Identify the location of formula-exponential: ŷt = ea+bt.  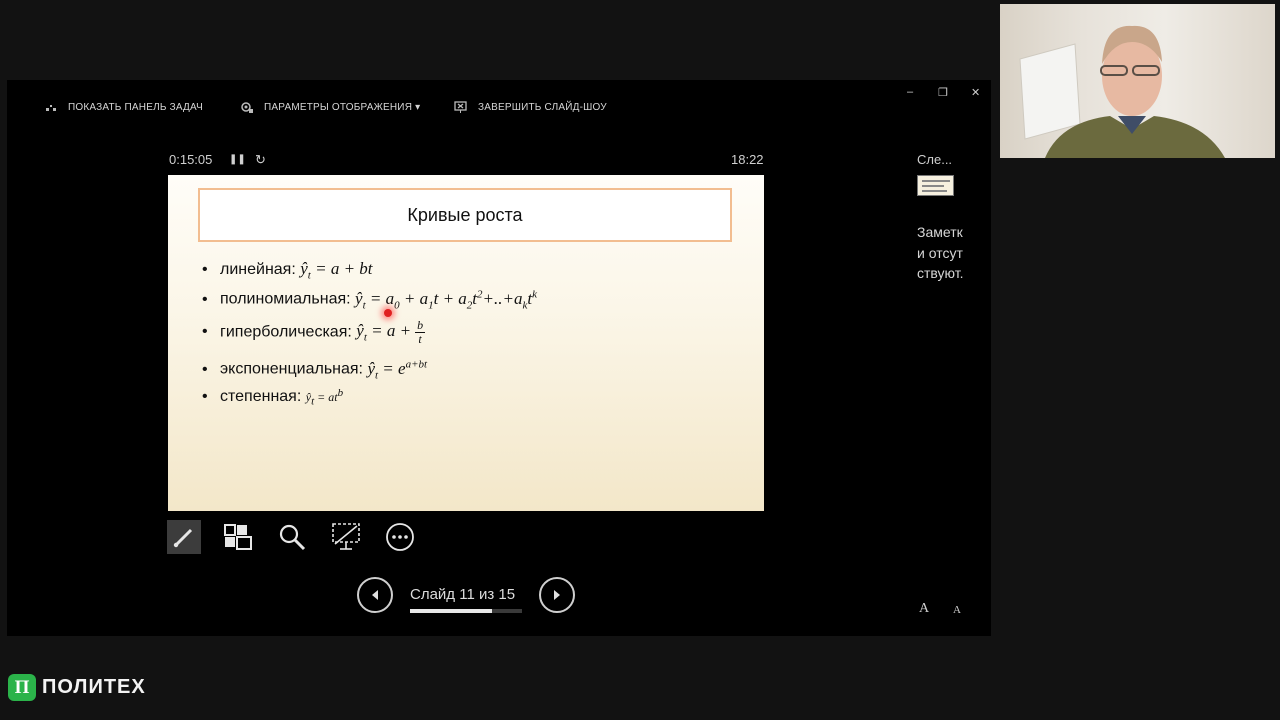
(397, 370).